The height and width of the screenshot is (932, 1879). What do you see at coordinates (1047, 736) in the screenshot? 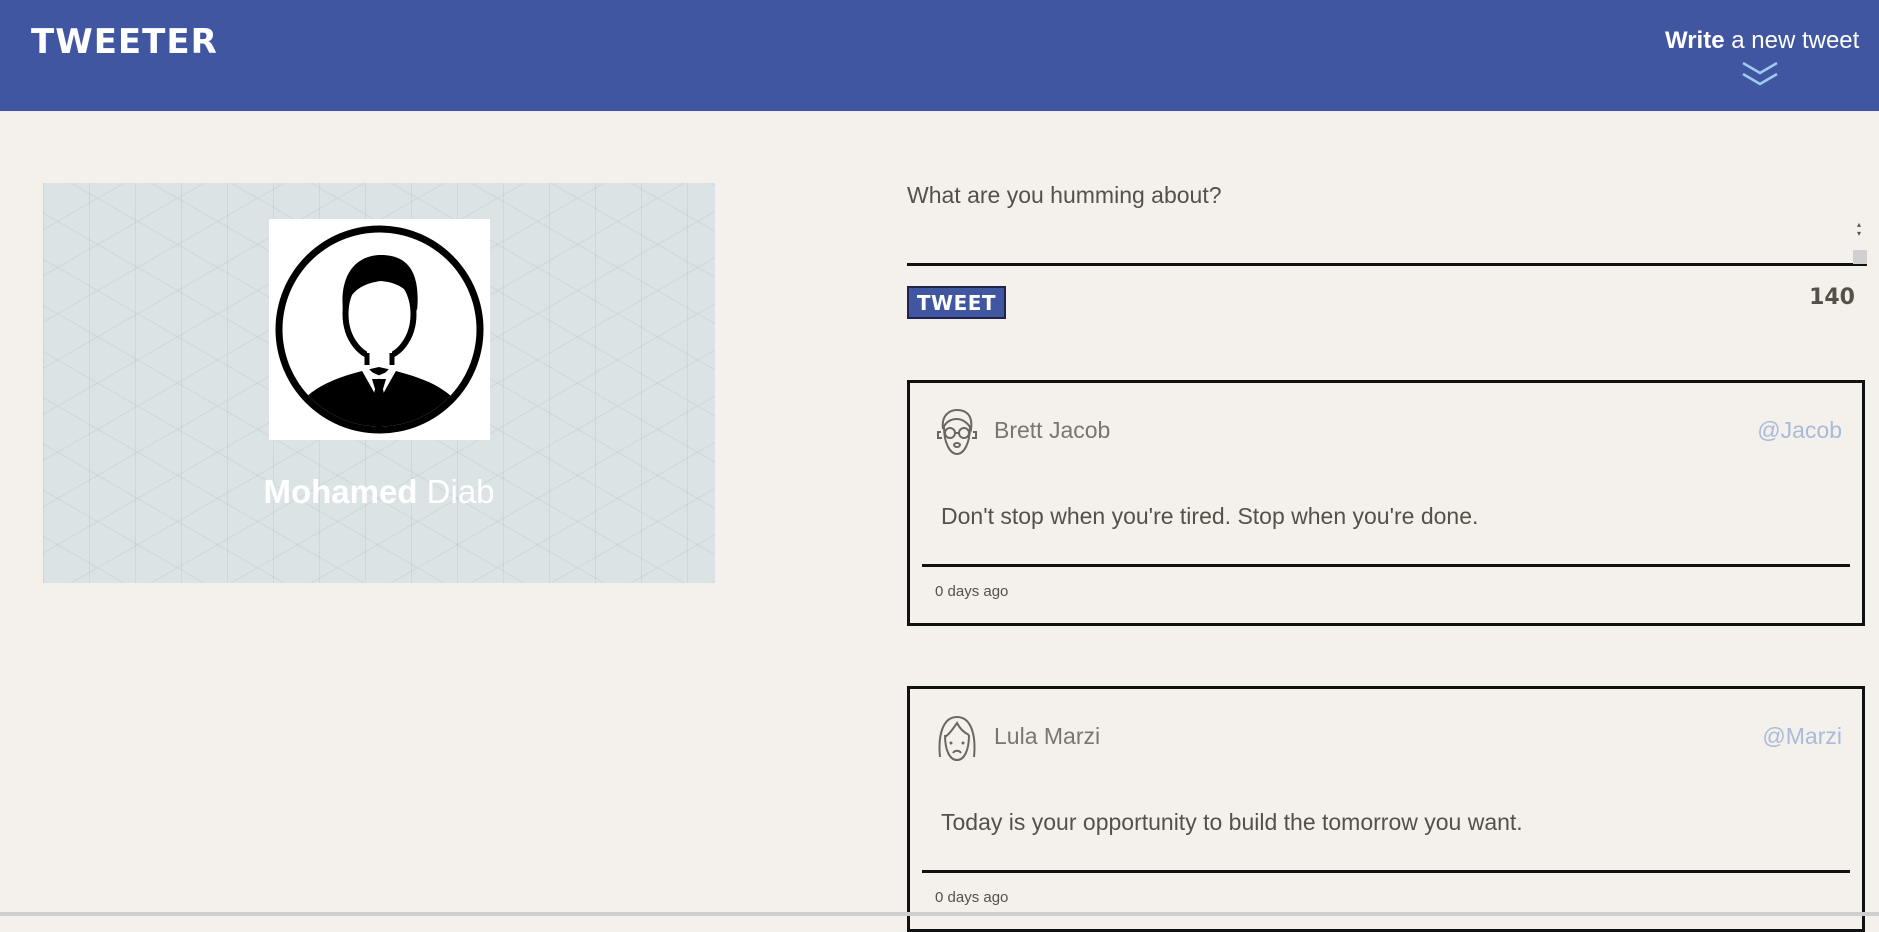
I see `tweet-author-name: Lula Marzi` at bounding box center [1047, 736].